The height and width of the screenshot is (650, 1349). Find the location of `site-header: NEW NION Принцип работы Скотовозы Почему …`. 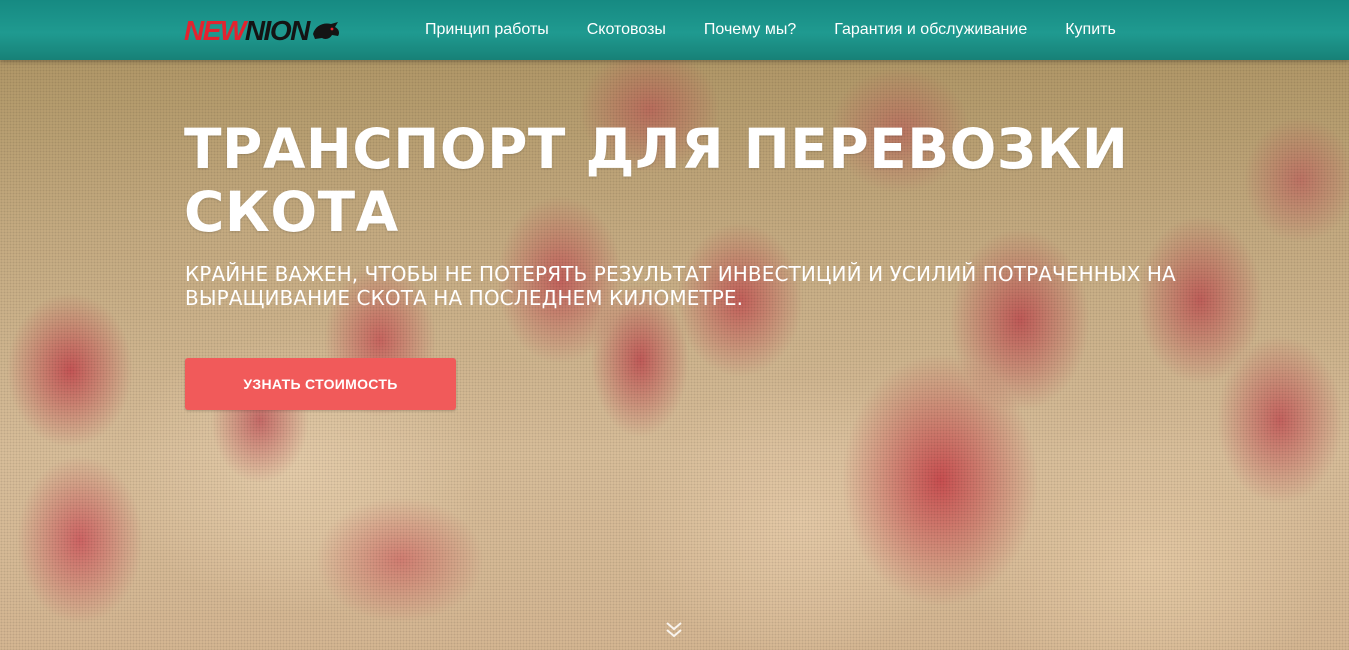

site-header: NEW NION Принцип работы Скотовозы Почему … is located at coordinates (674, 30).